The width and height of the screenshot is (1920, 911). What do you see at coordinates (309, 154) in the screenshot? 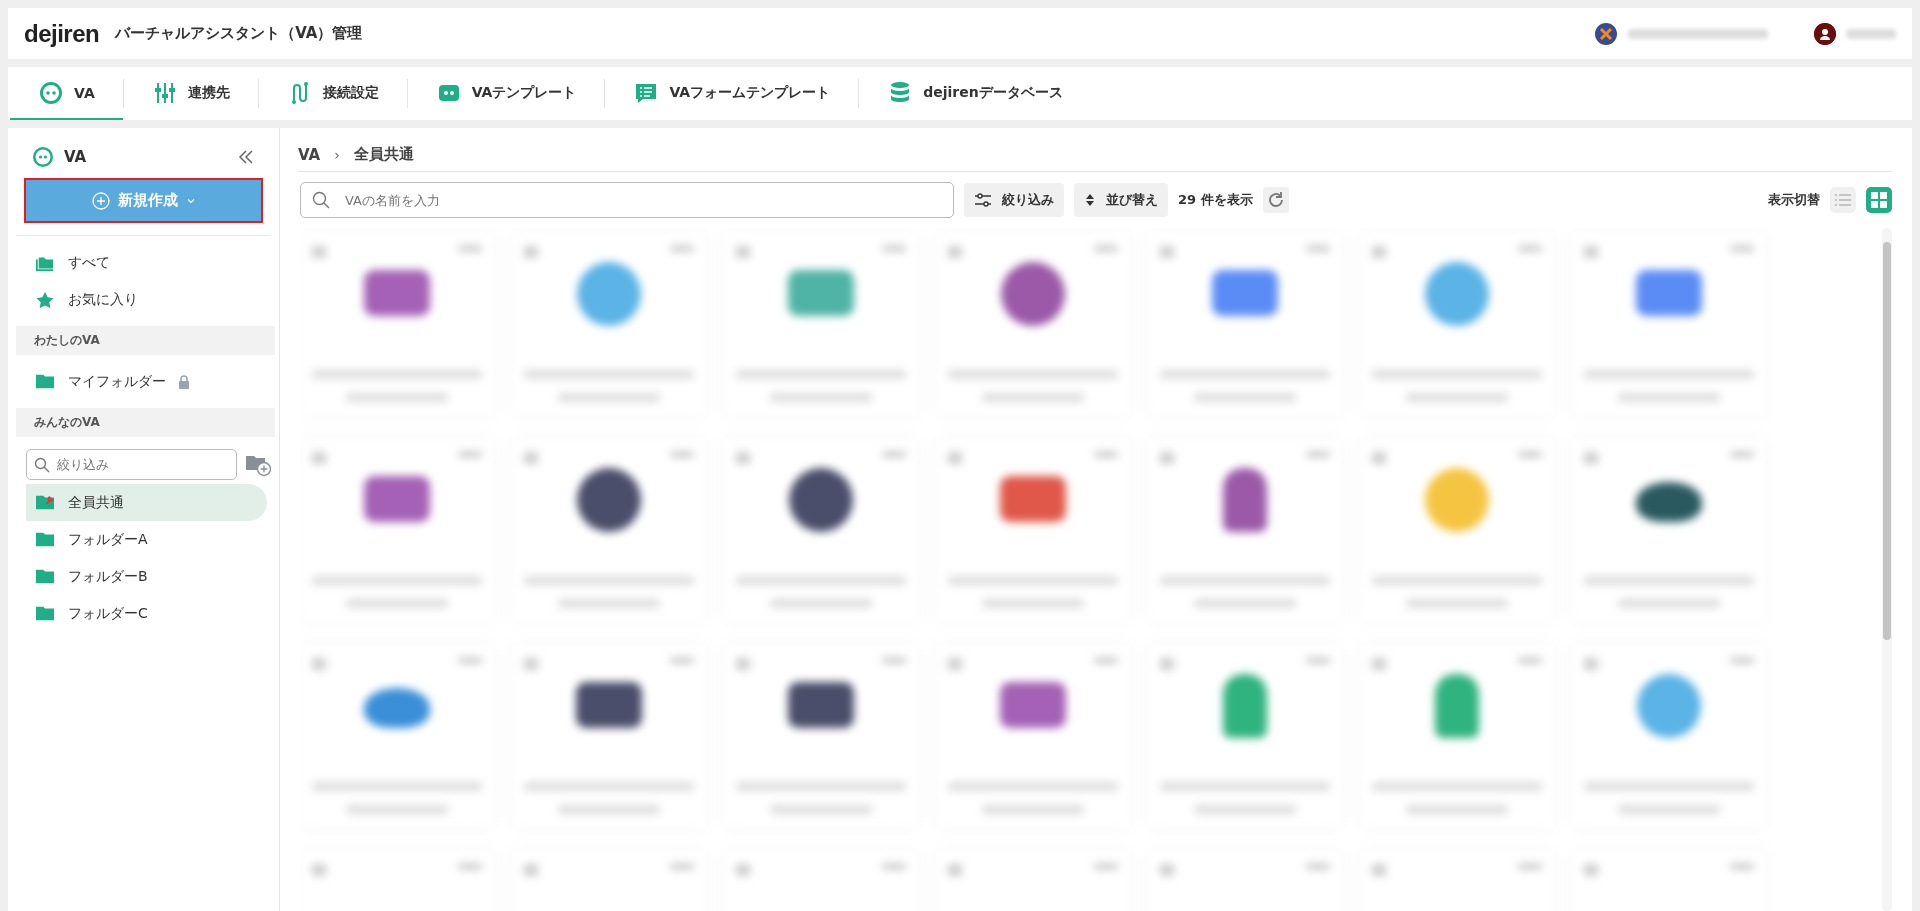
I see `breadcrumb-item: VA` at bounding box center [309, 154].